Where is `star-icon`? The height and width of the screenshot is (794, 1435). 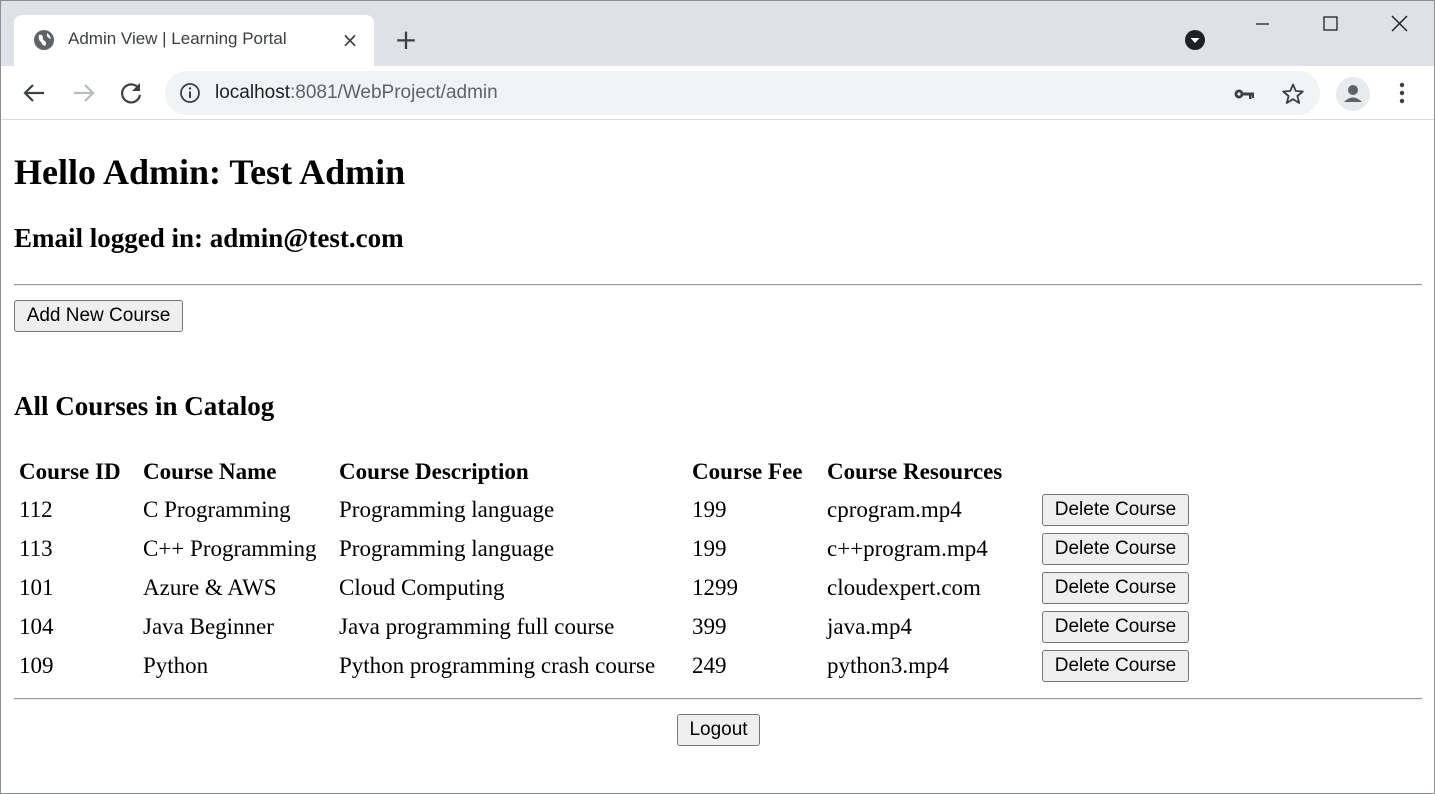 star-icon is located at coordinates (1293, 94).